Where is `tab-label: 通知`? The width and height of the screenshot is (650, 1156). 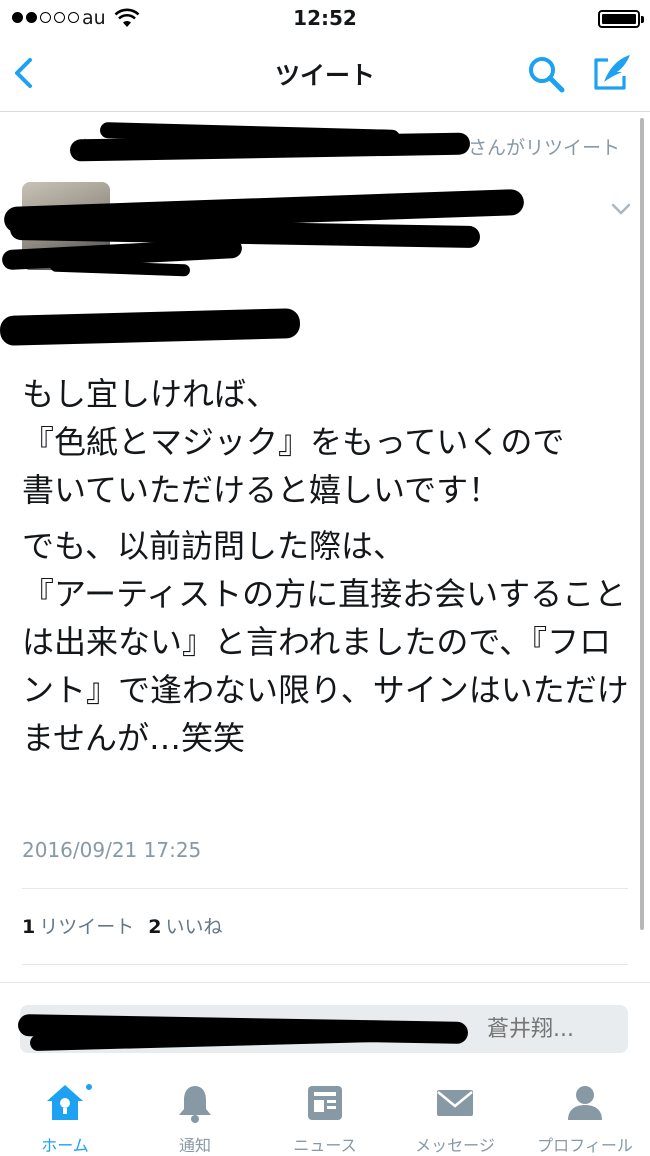
tab-label: 通知 is located at coordinates (194, 1145).